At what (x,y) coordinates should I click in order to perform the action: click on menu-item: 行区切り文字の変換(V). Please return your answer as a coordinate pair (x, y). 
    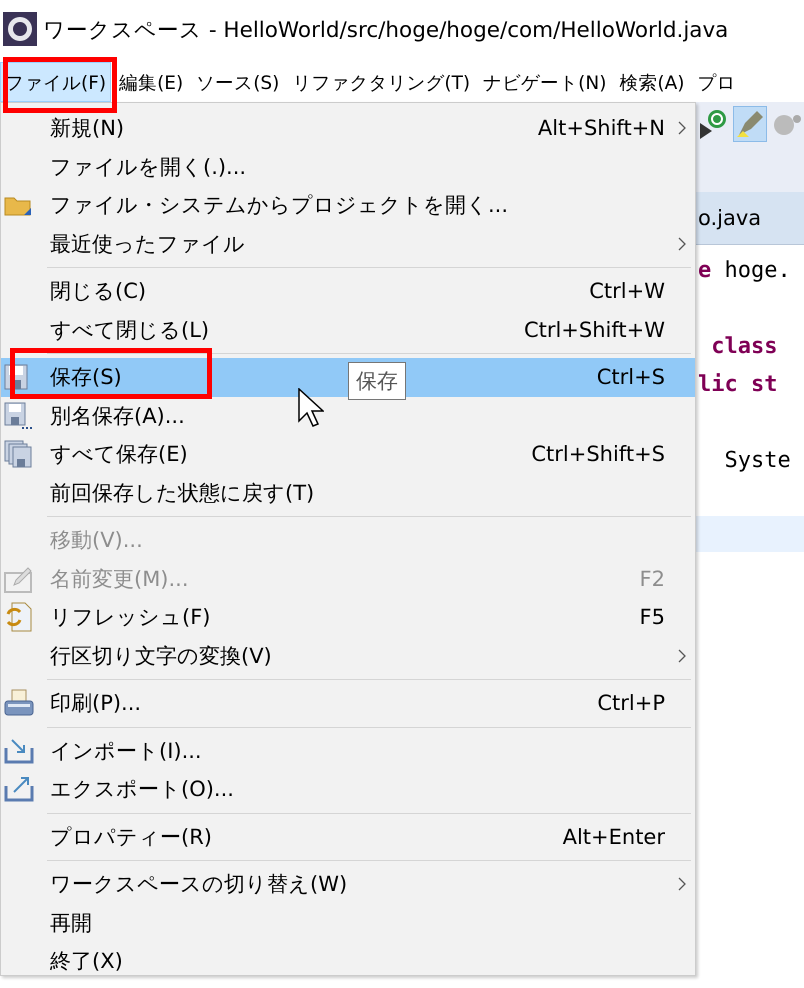
    Looking at the image, I should click on (348, 655).